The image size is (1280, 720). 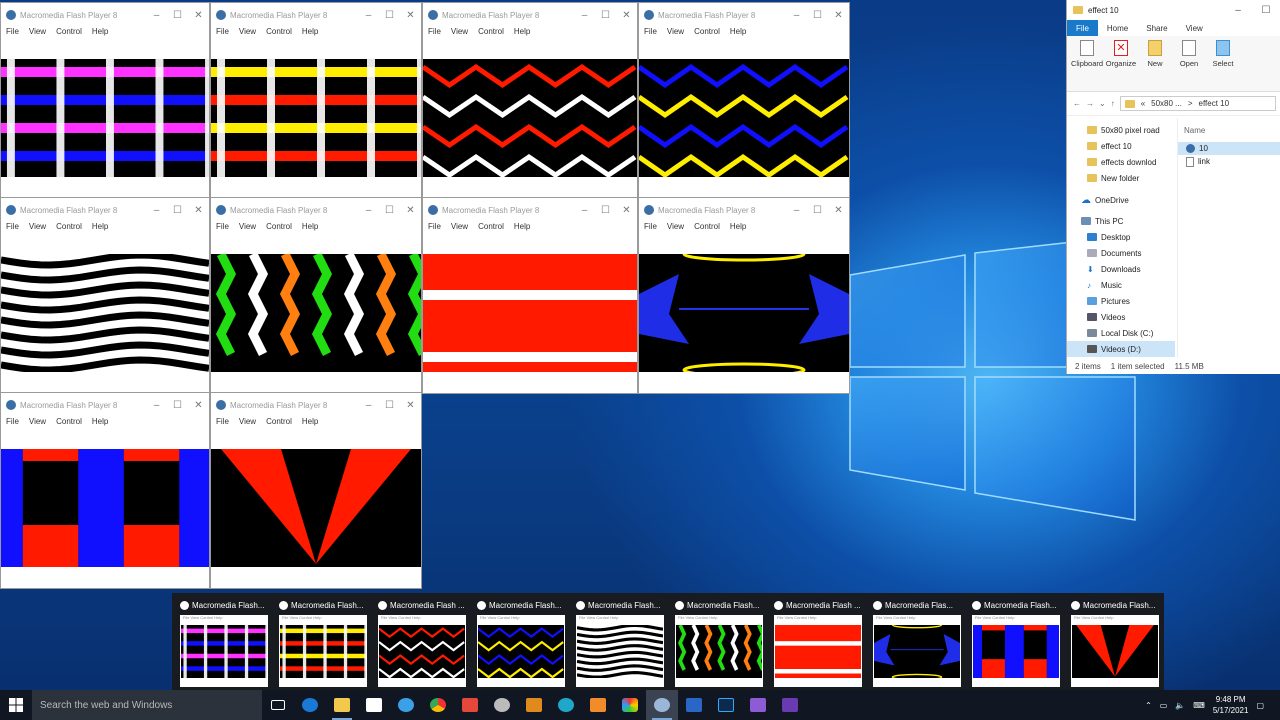 What do you see at coordinates (726, 705) in the screenshot?
I see `photoshop-icon` at bounding box center [726, 705].